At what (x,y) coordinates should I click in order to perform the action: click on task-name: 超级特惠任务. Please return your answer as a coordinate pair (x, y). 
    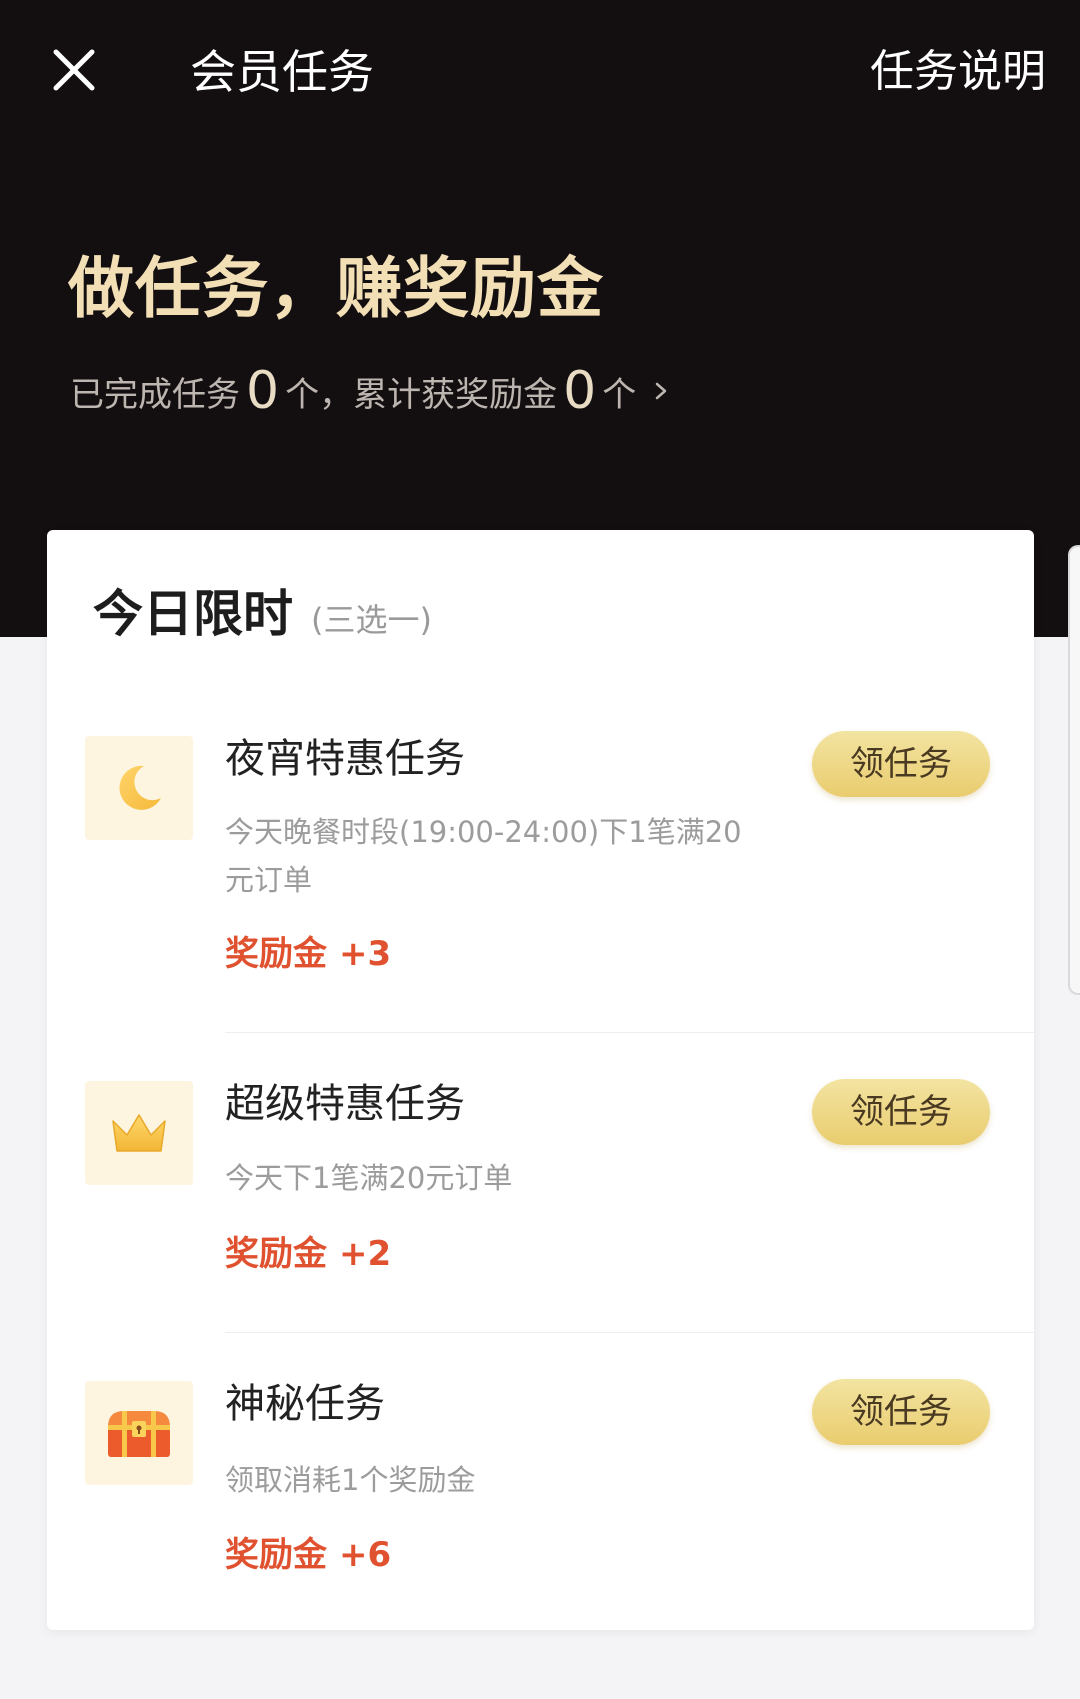
    Looking at the image, I should click on (345, 1104).